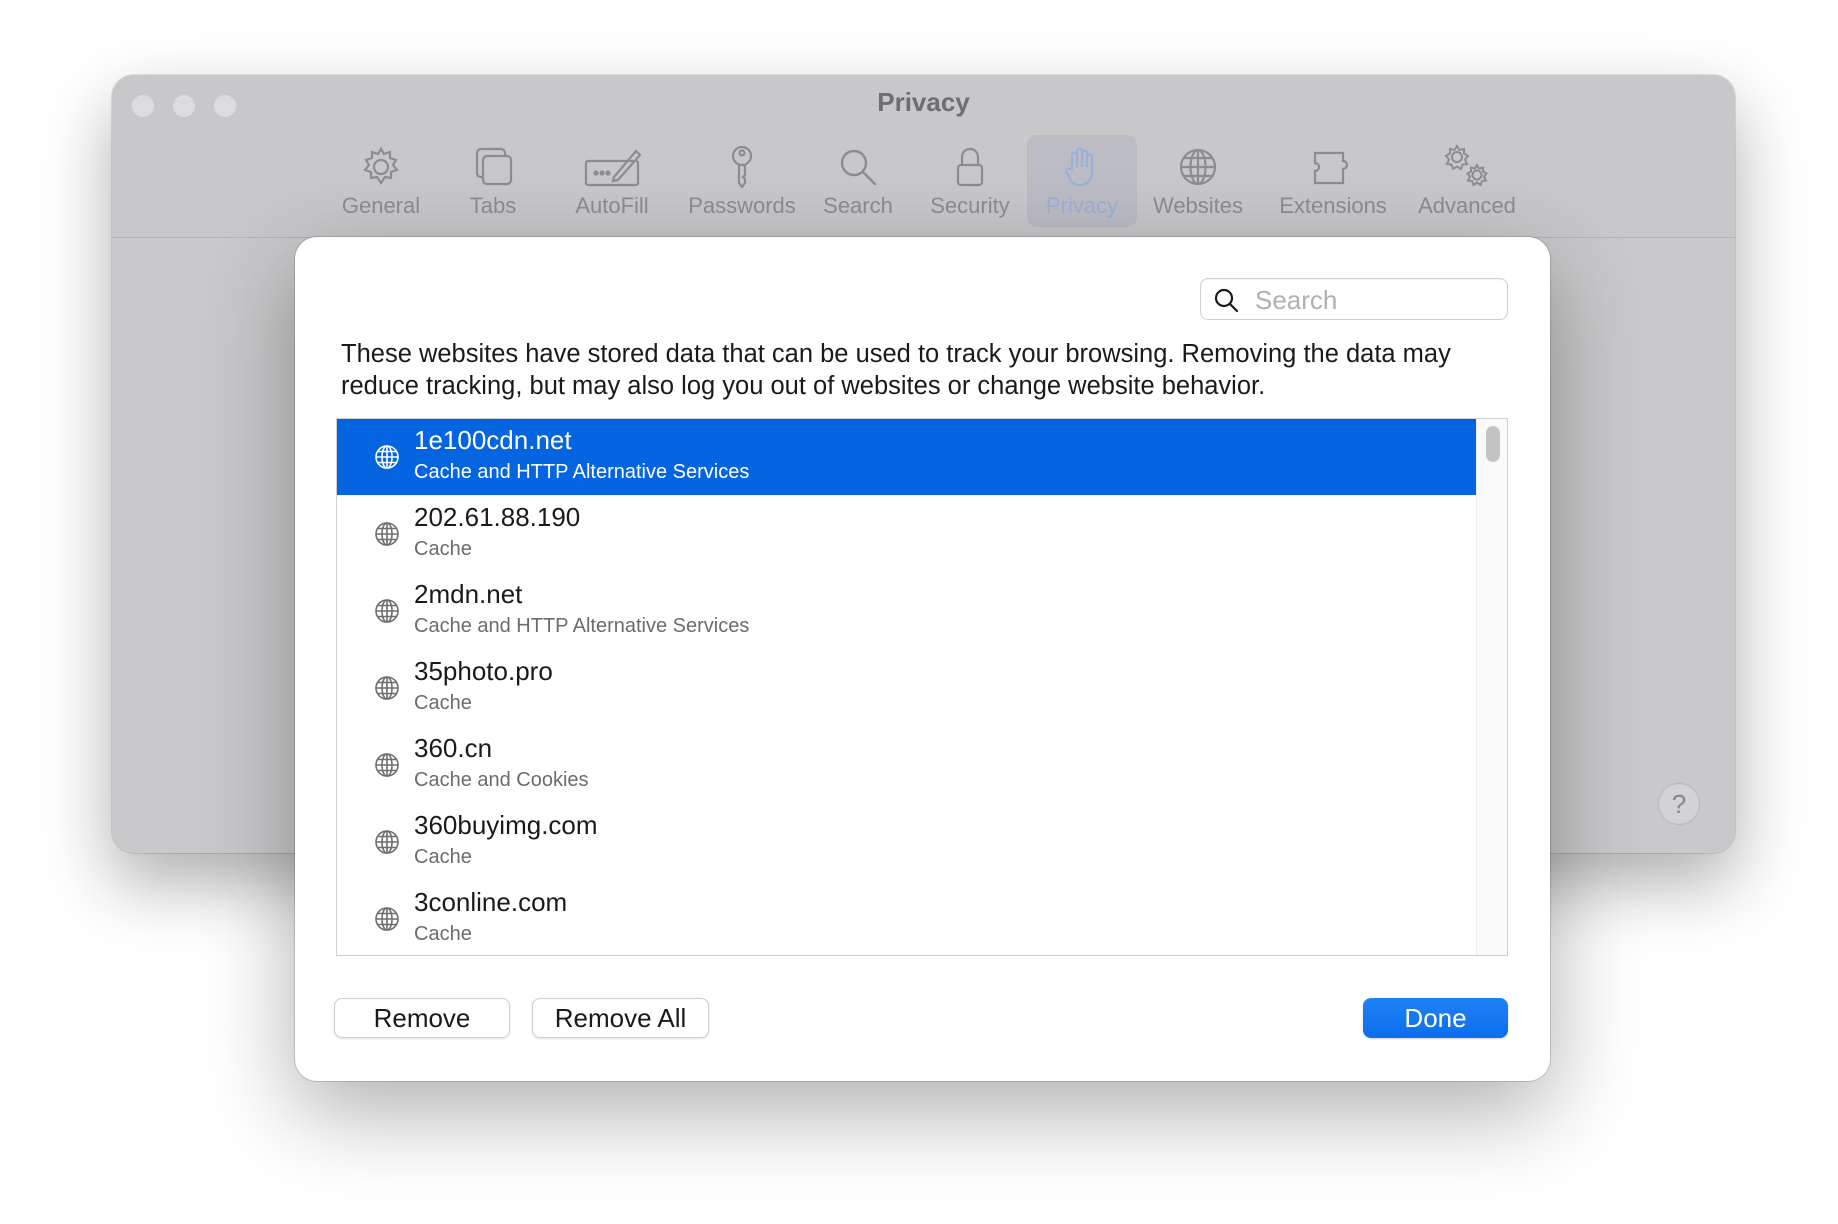  What do you see at coordinates (501, 780) in the screenshot?
I see `website-data-types: Cache and Cookies` at bounding box center [501, 780].